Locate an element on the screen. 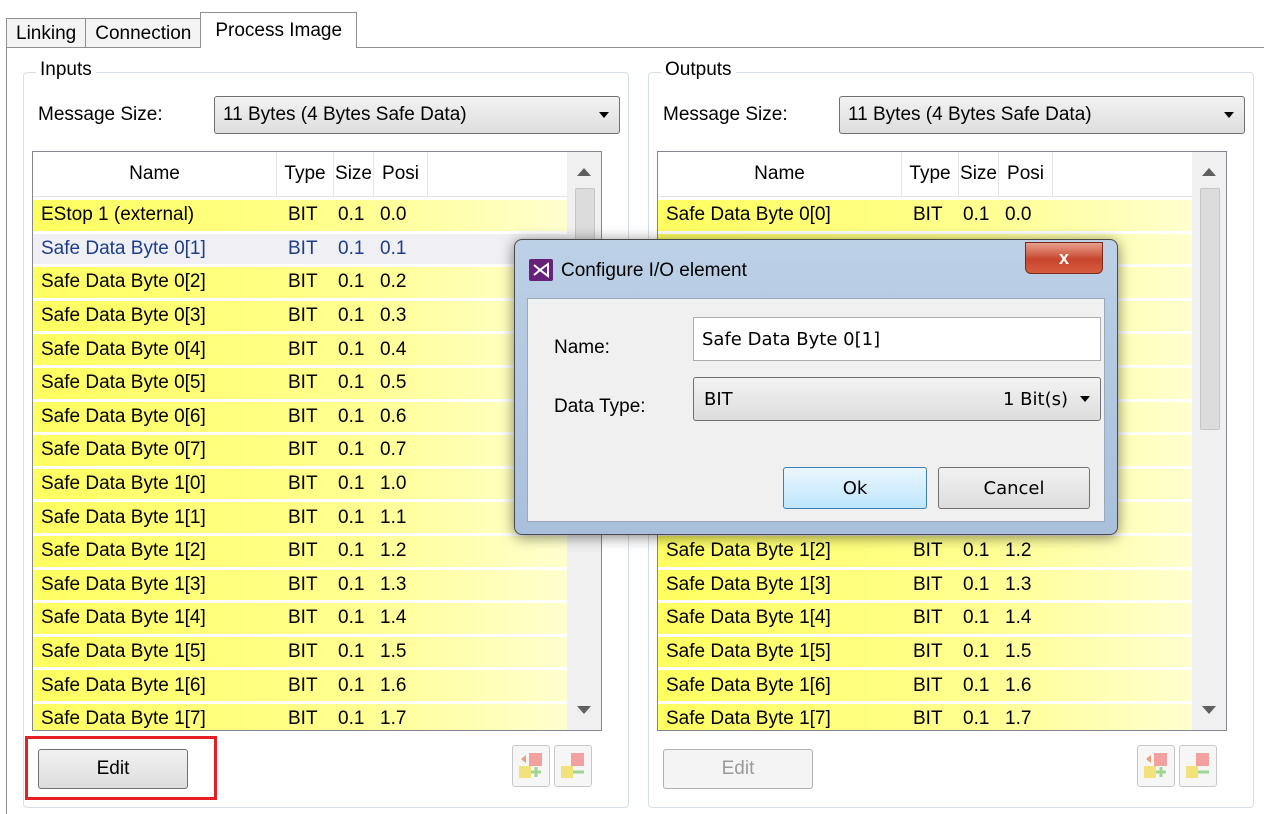  scroll-thumb is located at coordinates (1210, 309).